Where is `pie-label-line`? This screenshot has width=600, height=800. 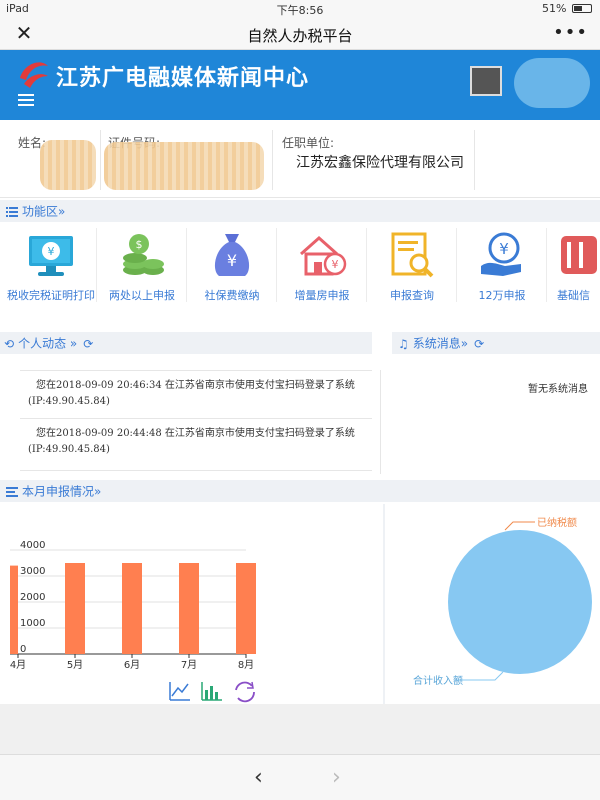 pie-label-line is located at coordinates (519, 526).